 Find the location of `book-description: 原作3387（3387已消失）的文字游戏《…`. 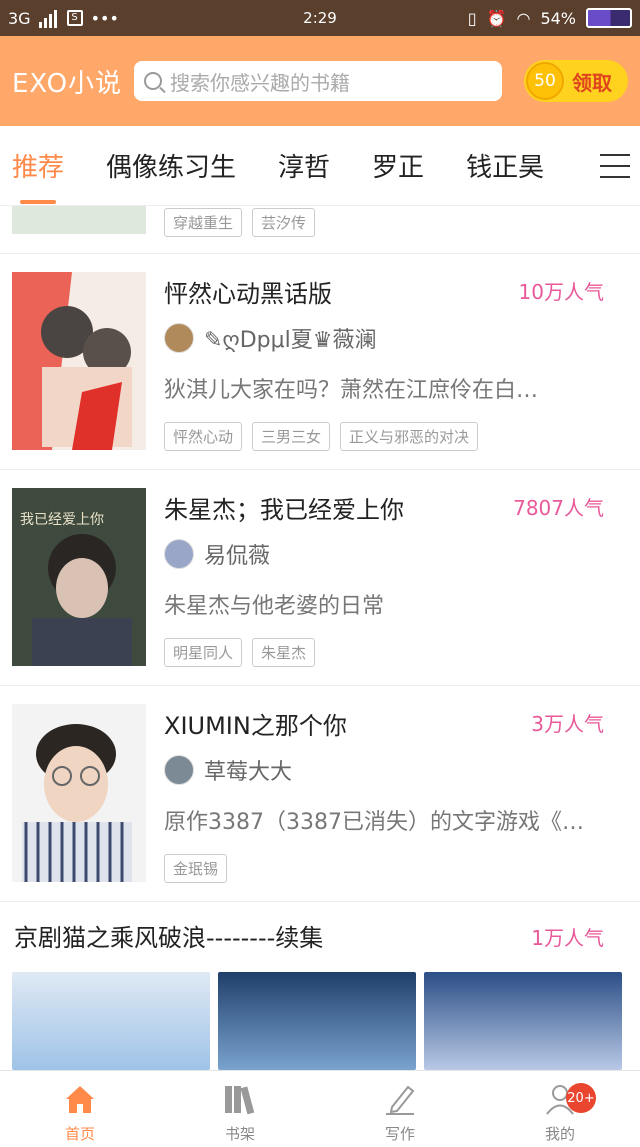

book-description: 原作3387（3387已消失）的文字游戏《… is located at coordinates (374, 822).